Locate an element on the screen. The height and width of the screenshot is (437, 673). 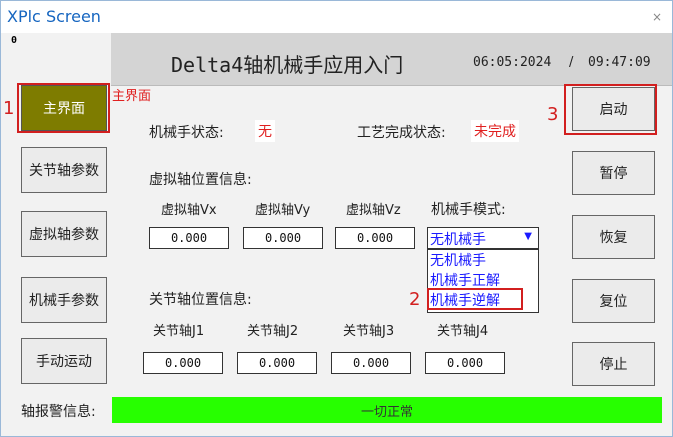
robot-mode-select: 无机械手 ▼ is located at coordinates (483, 238).